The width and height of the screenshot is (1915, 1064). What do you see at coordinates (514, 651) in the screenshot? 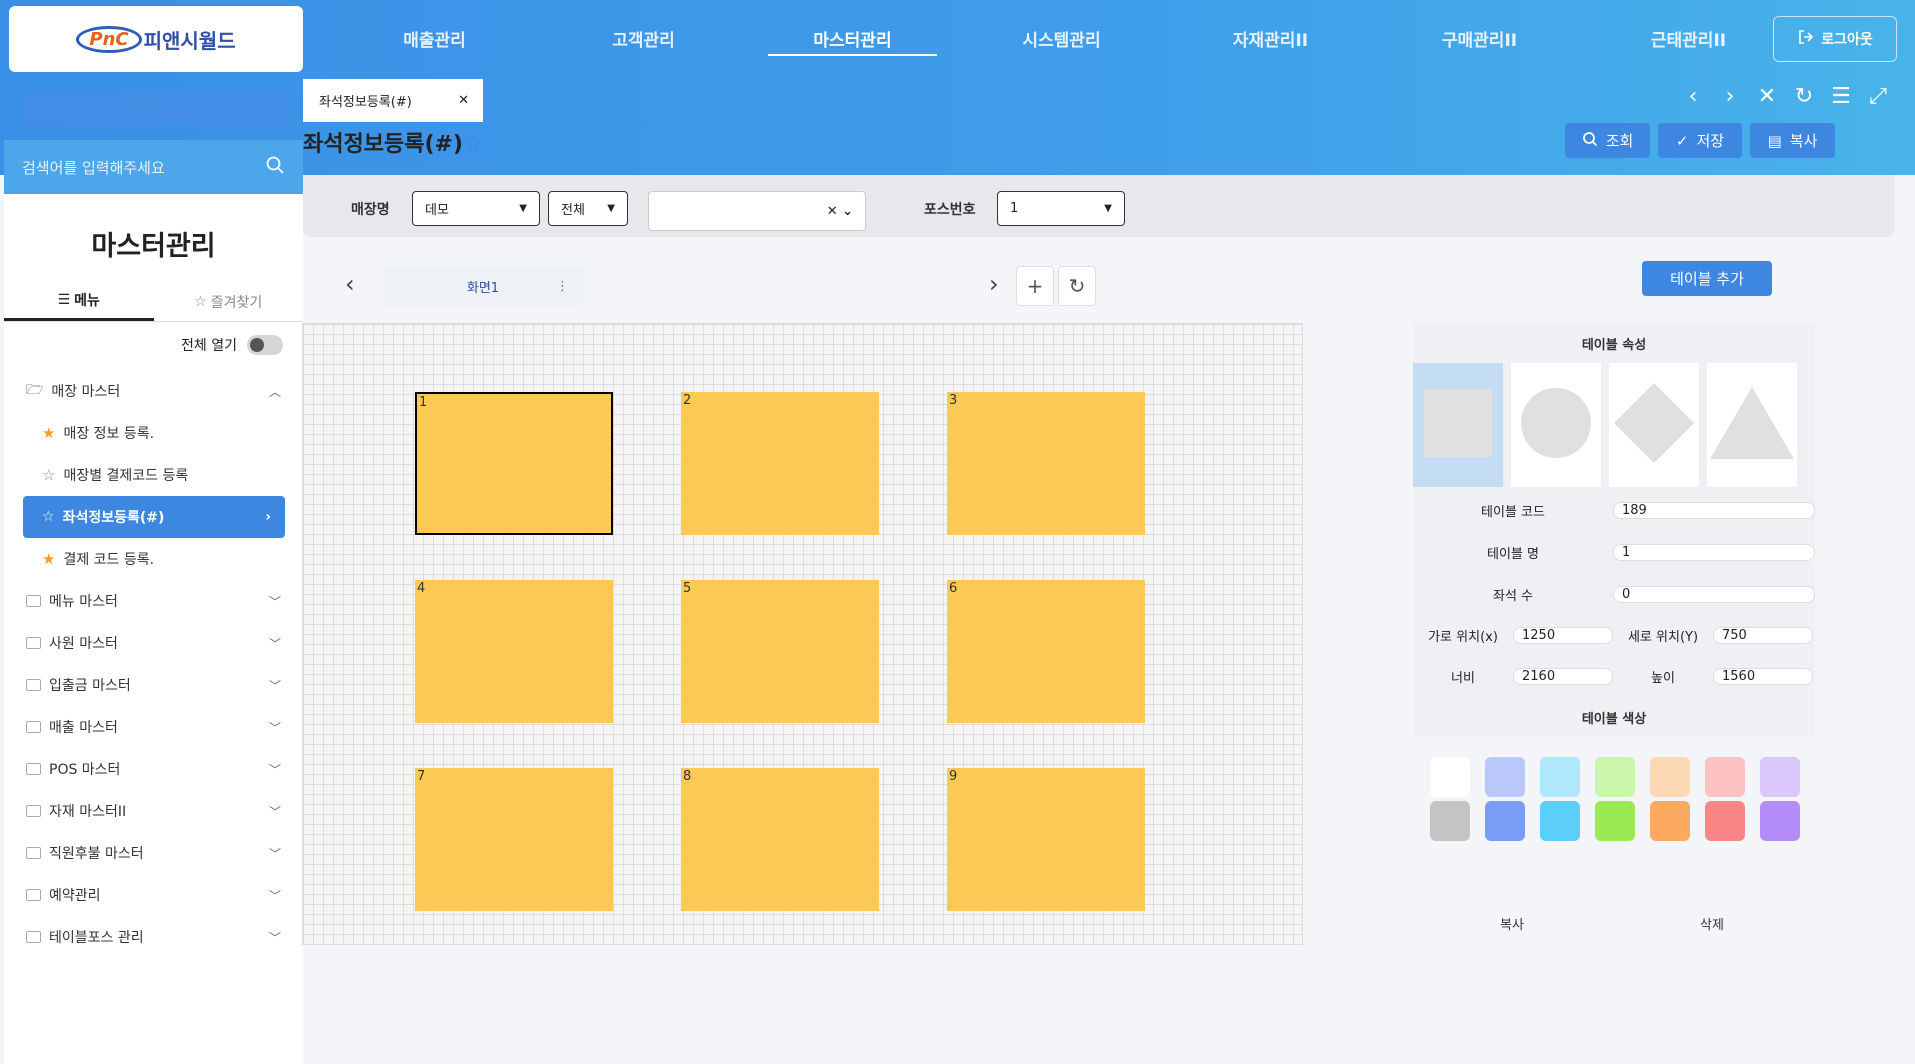
I see `seat-table: 4` at bounding box center [514, 651].